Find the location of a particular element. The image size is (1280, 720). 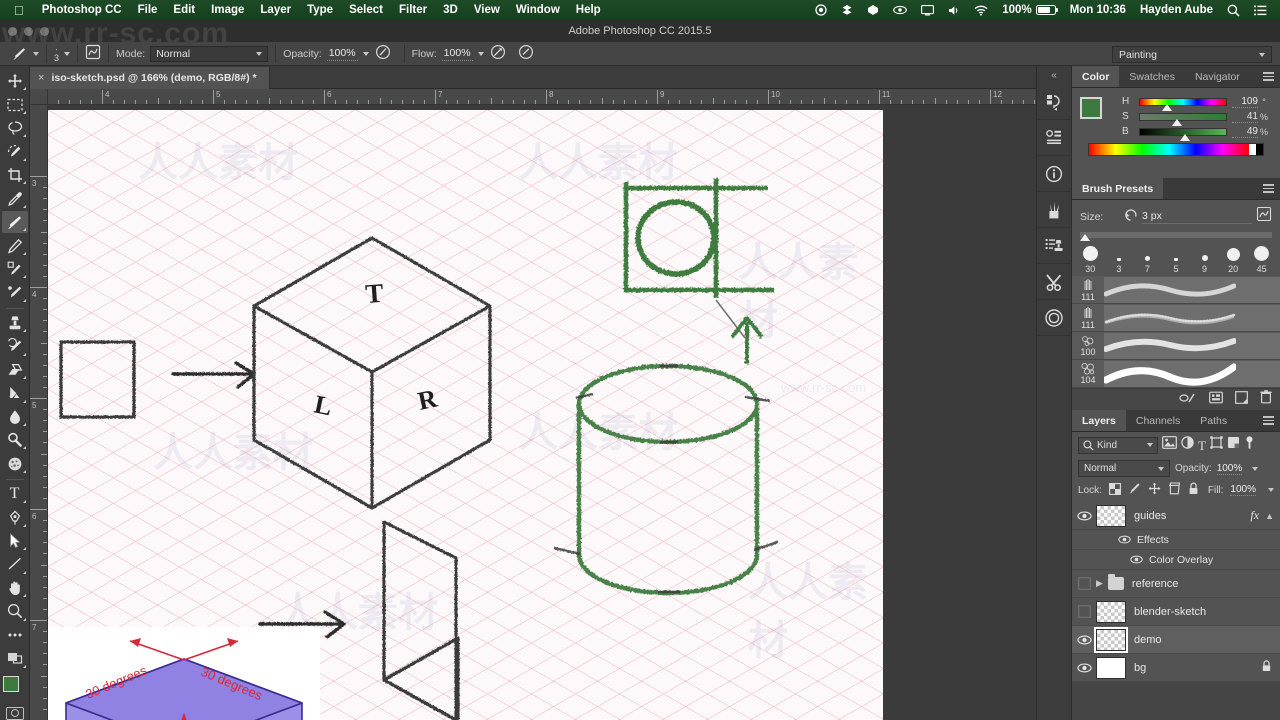

airbrush-icon is located at coordinates (498, 53).